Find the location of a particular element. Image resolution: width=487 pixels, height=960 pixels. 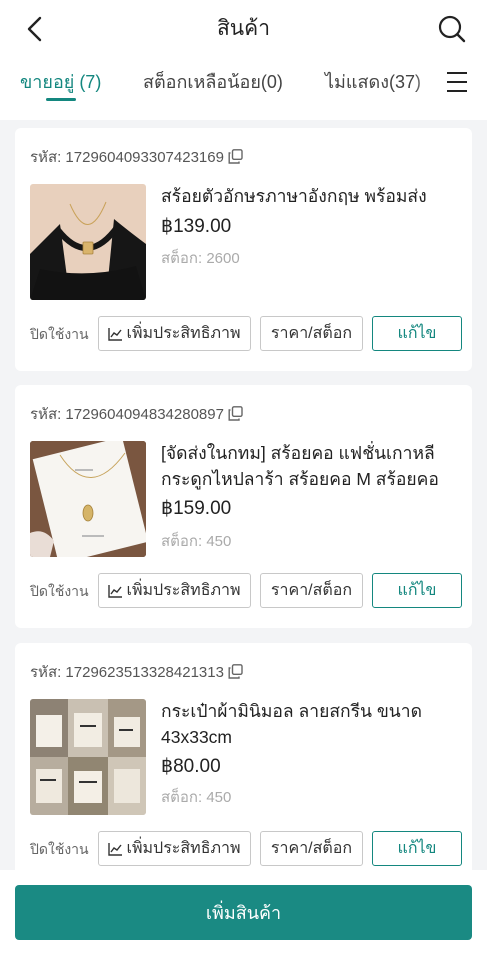

tab-hidden: ไม่แสดง(37) is located at coordinates (373, 82).